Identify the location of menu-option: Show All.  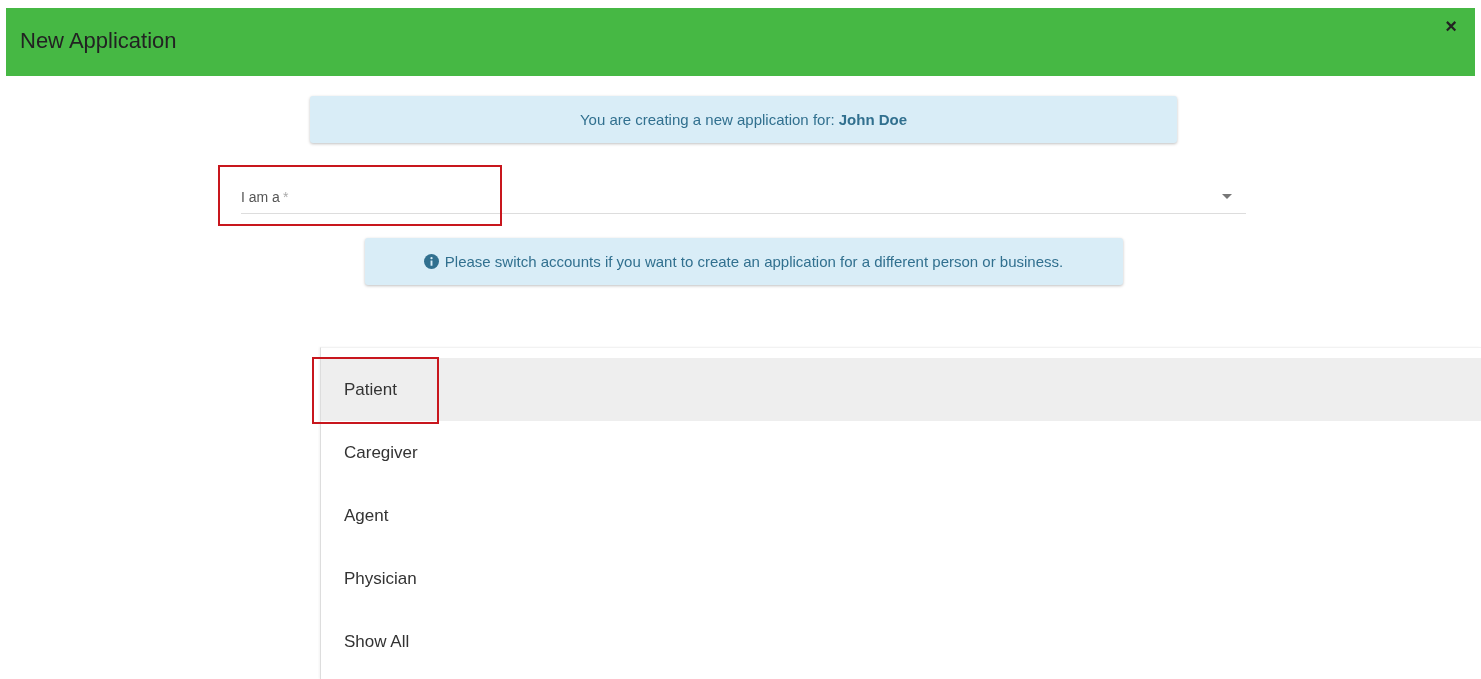
(901, 641).